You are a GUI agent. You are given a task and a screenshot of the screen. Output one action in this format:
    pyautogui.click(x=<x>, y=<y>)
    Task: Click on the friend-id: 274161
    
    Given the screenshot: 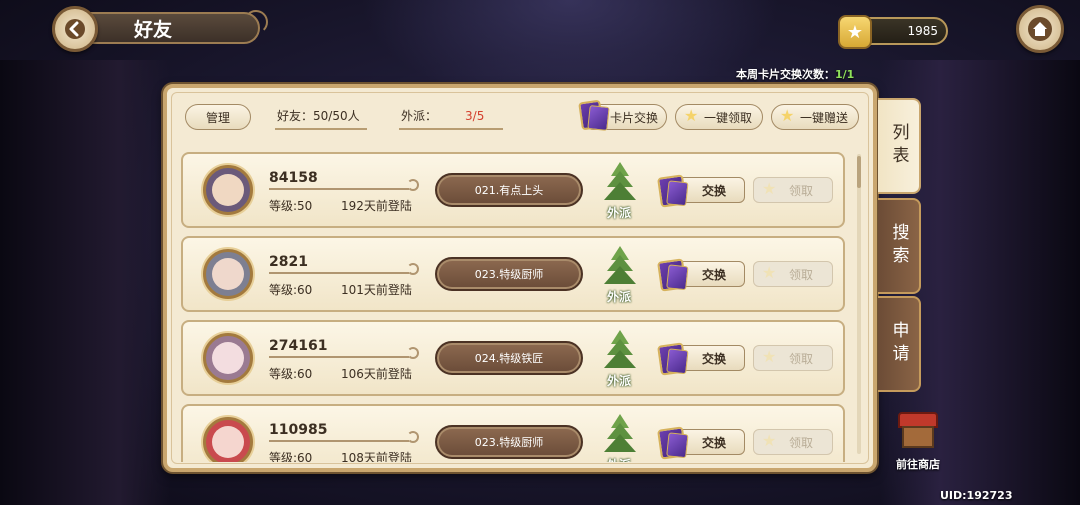 What is the action you would take?
    pyautogui.click(x=298, y=346)
    